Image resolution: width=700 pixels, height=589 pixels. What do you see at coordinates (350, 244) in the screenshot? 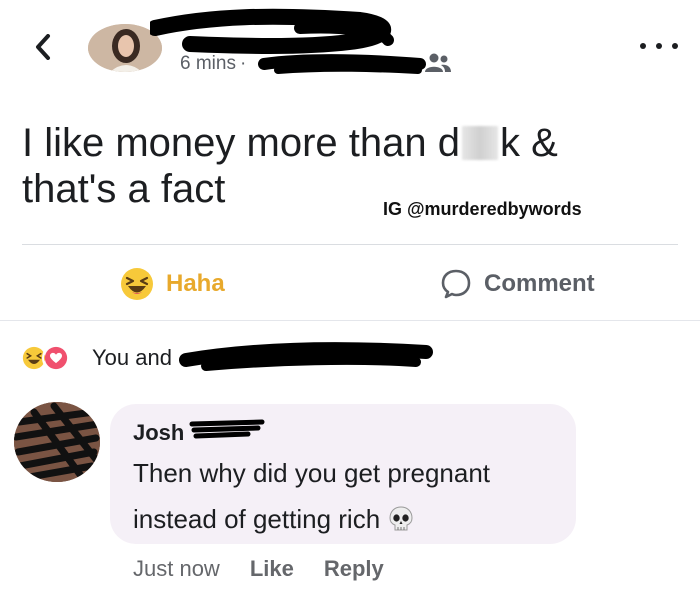
I see `post-divider` at bounding box center [350, 244].